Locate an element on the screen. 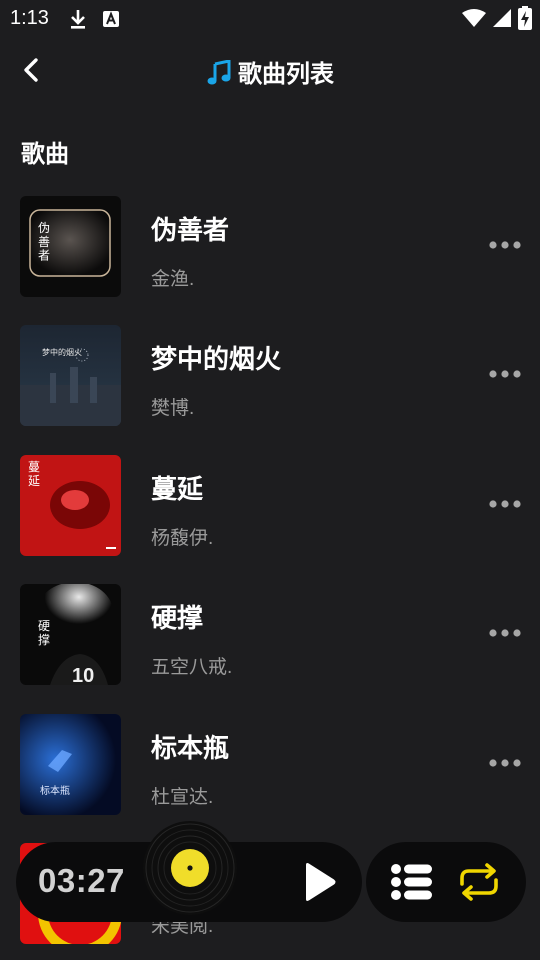 This screenshot has width=540, height=960. playback-time: 03:27 is located at coordinates (81, 880).